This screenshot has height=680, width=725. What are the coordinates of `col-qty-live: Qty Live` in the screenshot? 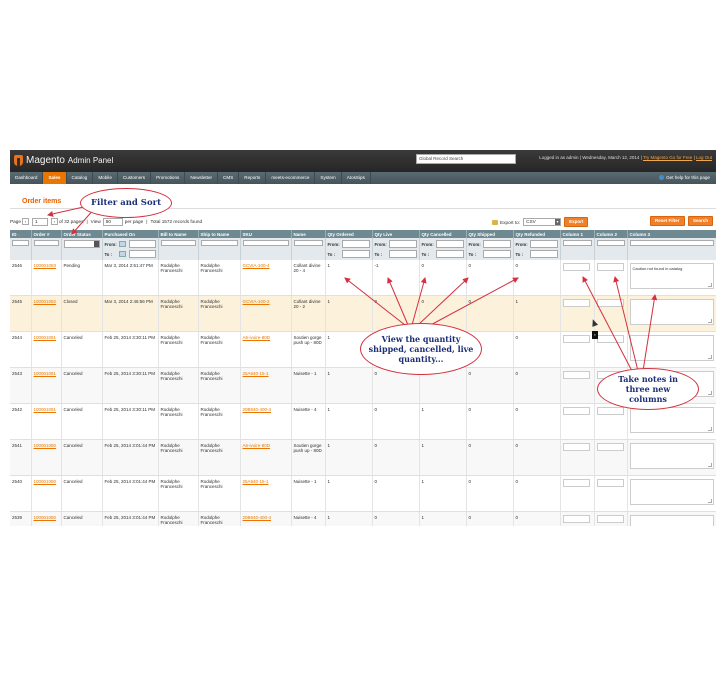 It's located at (396, 234).